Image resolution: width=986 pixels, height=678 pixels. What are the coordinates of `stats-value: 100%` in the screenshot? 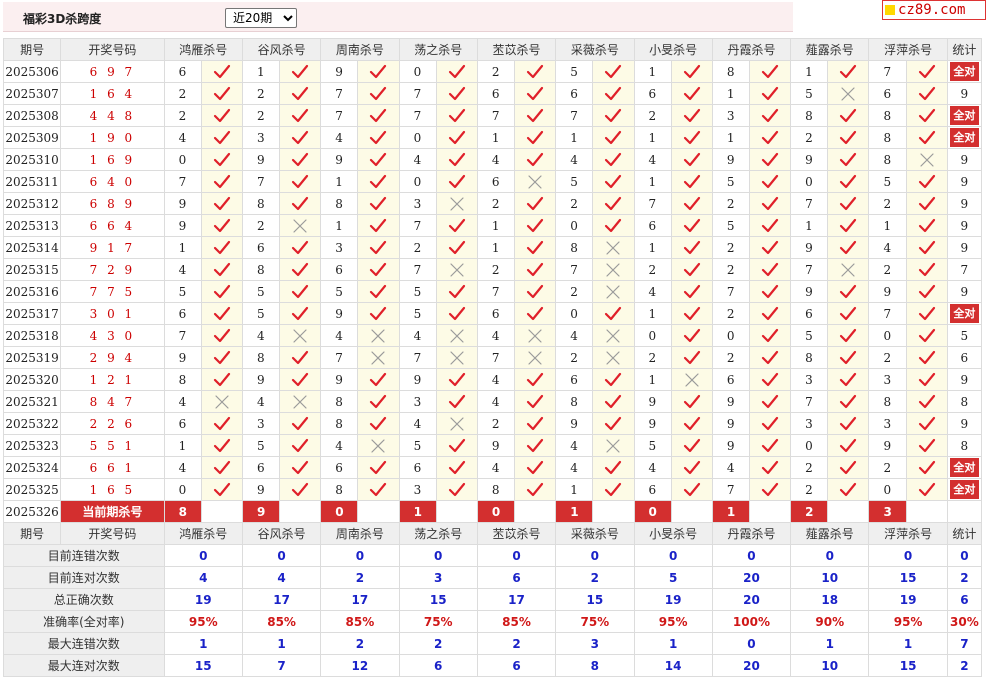 It's located at (751, 621).